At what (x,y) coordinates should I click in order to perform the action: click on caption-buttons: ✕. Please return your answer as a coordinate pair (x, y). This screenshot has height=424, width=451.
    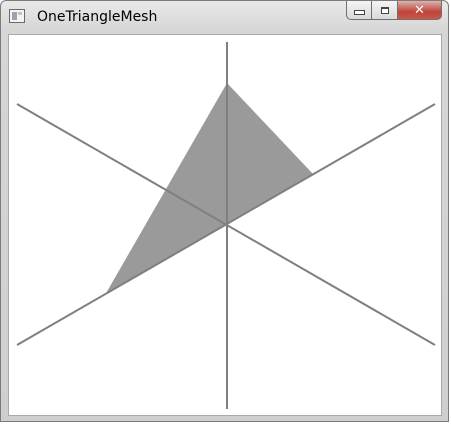
    Looking at the image, I should click on (394, 11).